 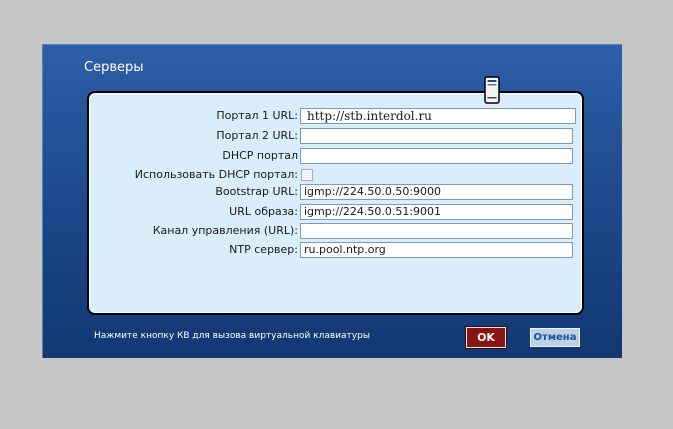 What do you see at coordinates (114, 67) in the screenshot?
I see `dialog-title: Серверы` at bounding box center [114, 67].